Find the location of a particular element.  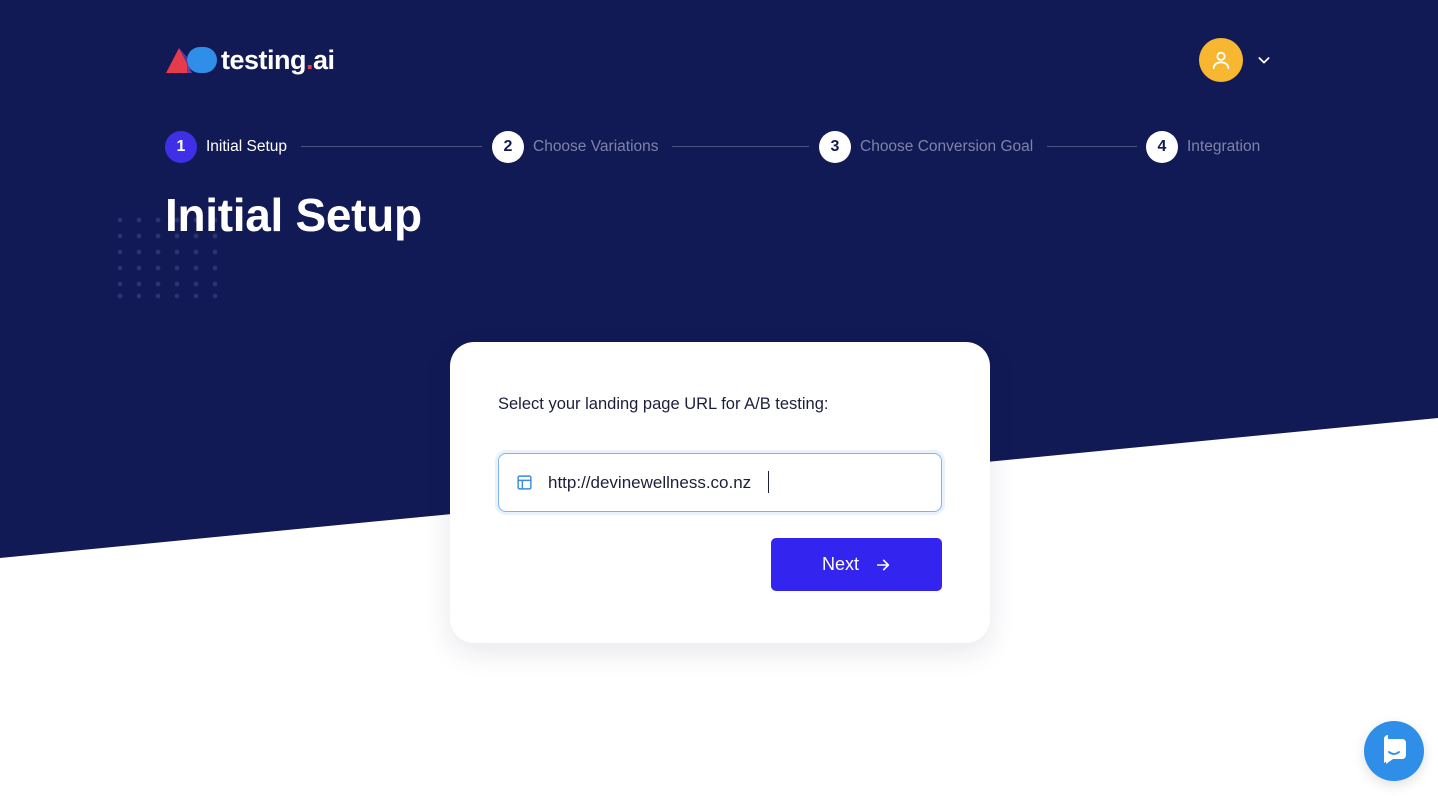

url-input is located at coordinates (728, 482).